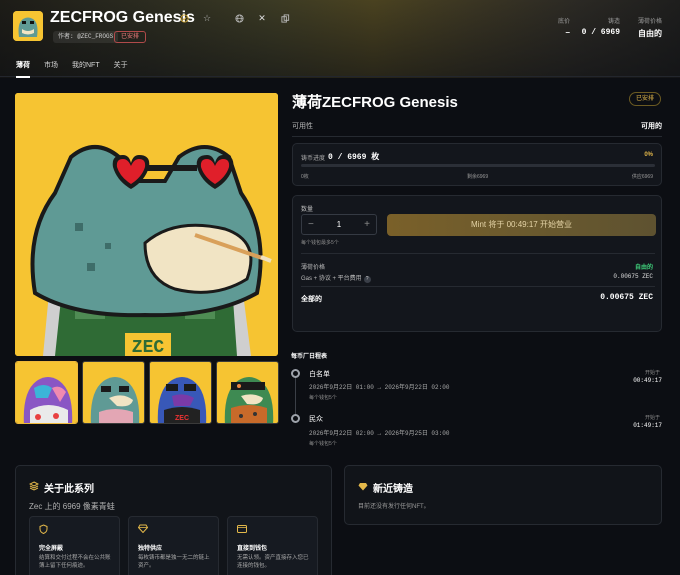 The image size is (680, 575). I want to click on wallet-limit-note: 每个钱包最多5个, so click(320, 243).